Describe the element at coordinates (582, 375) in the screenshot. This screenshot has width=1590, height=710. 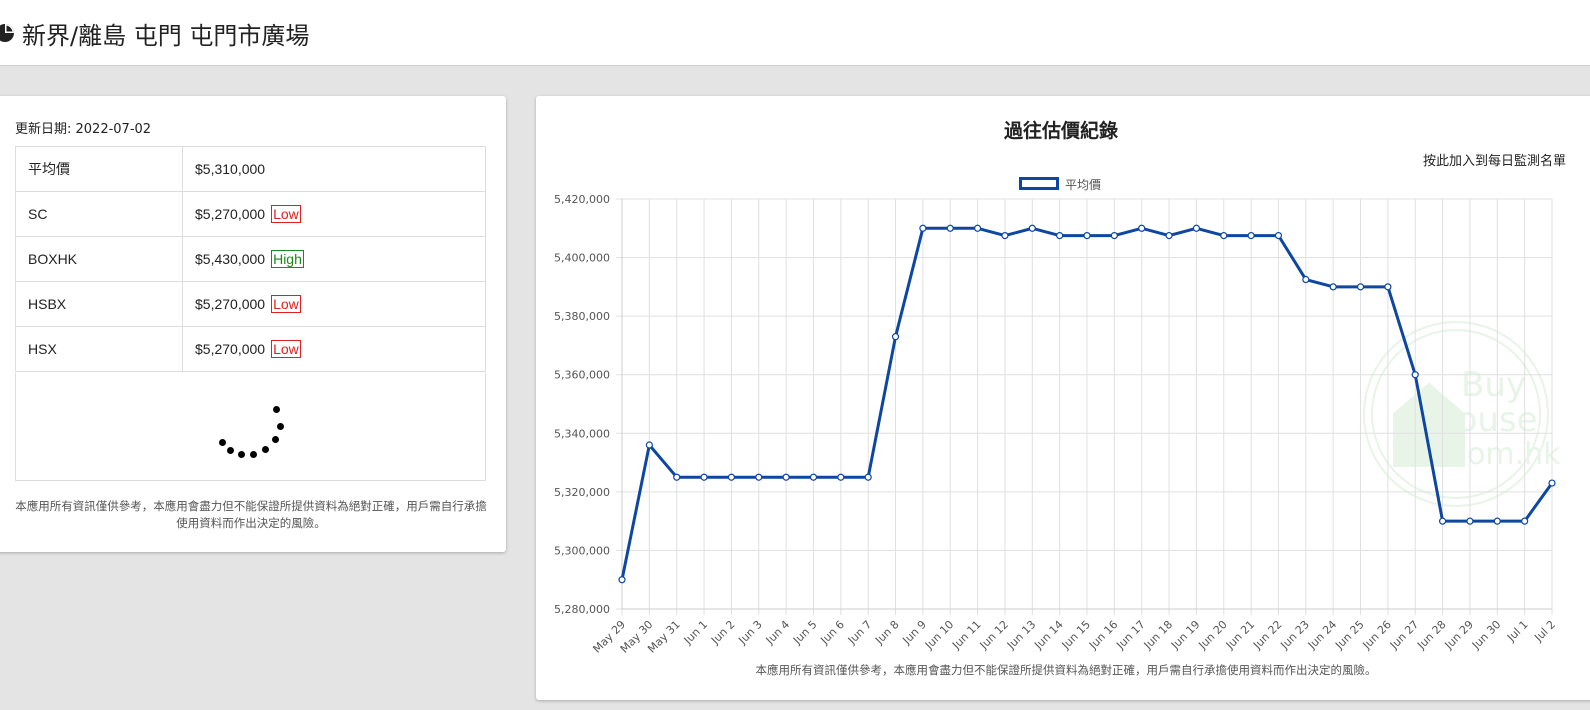
I see `y-tick-label: 5,360,000` at that location.